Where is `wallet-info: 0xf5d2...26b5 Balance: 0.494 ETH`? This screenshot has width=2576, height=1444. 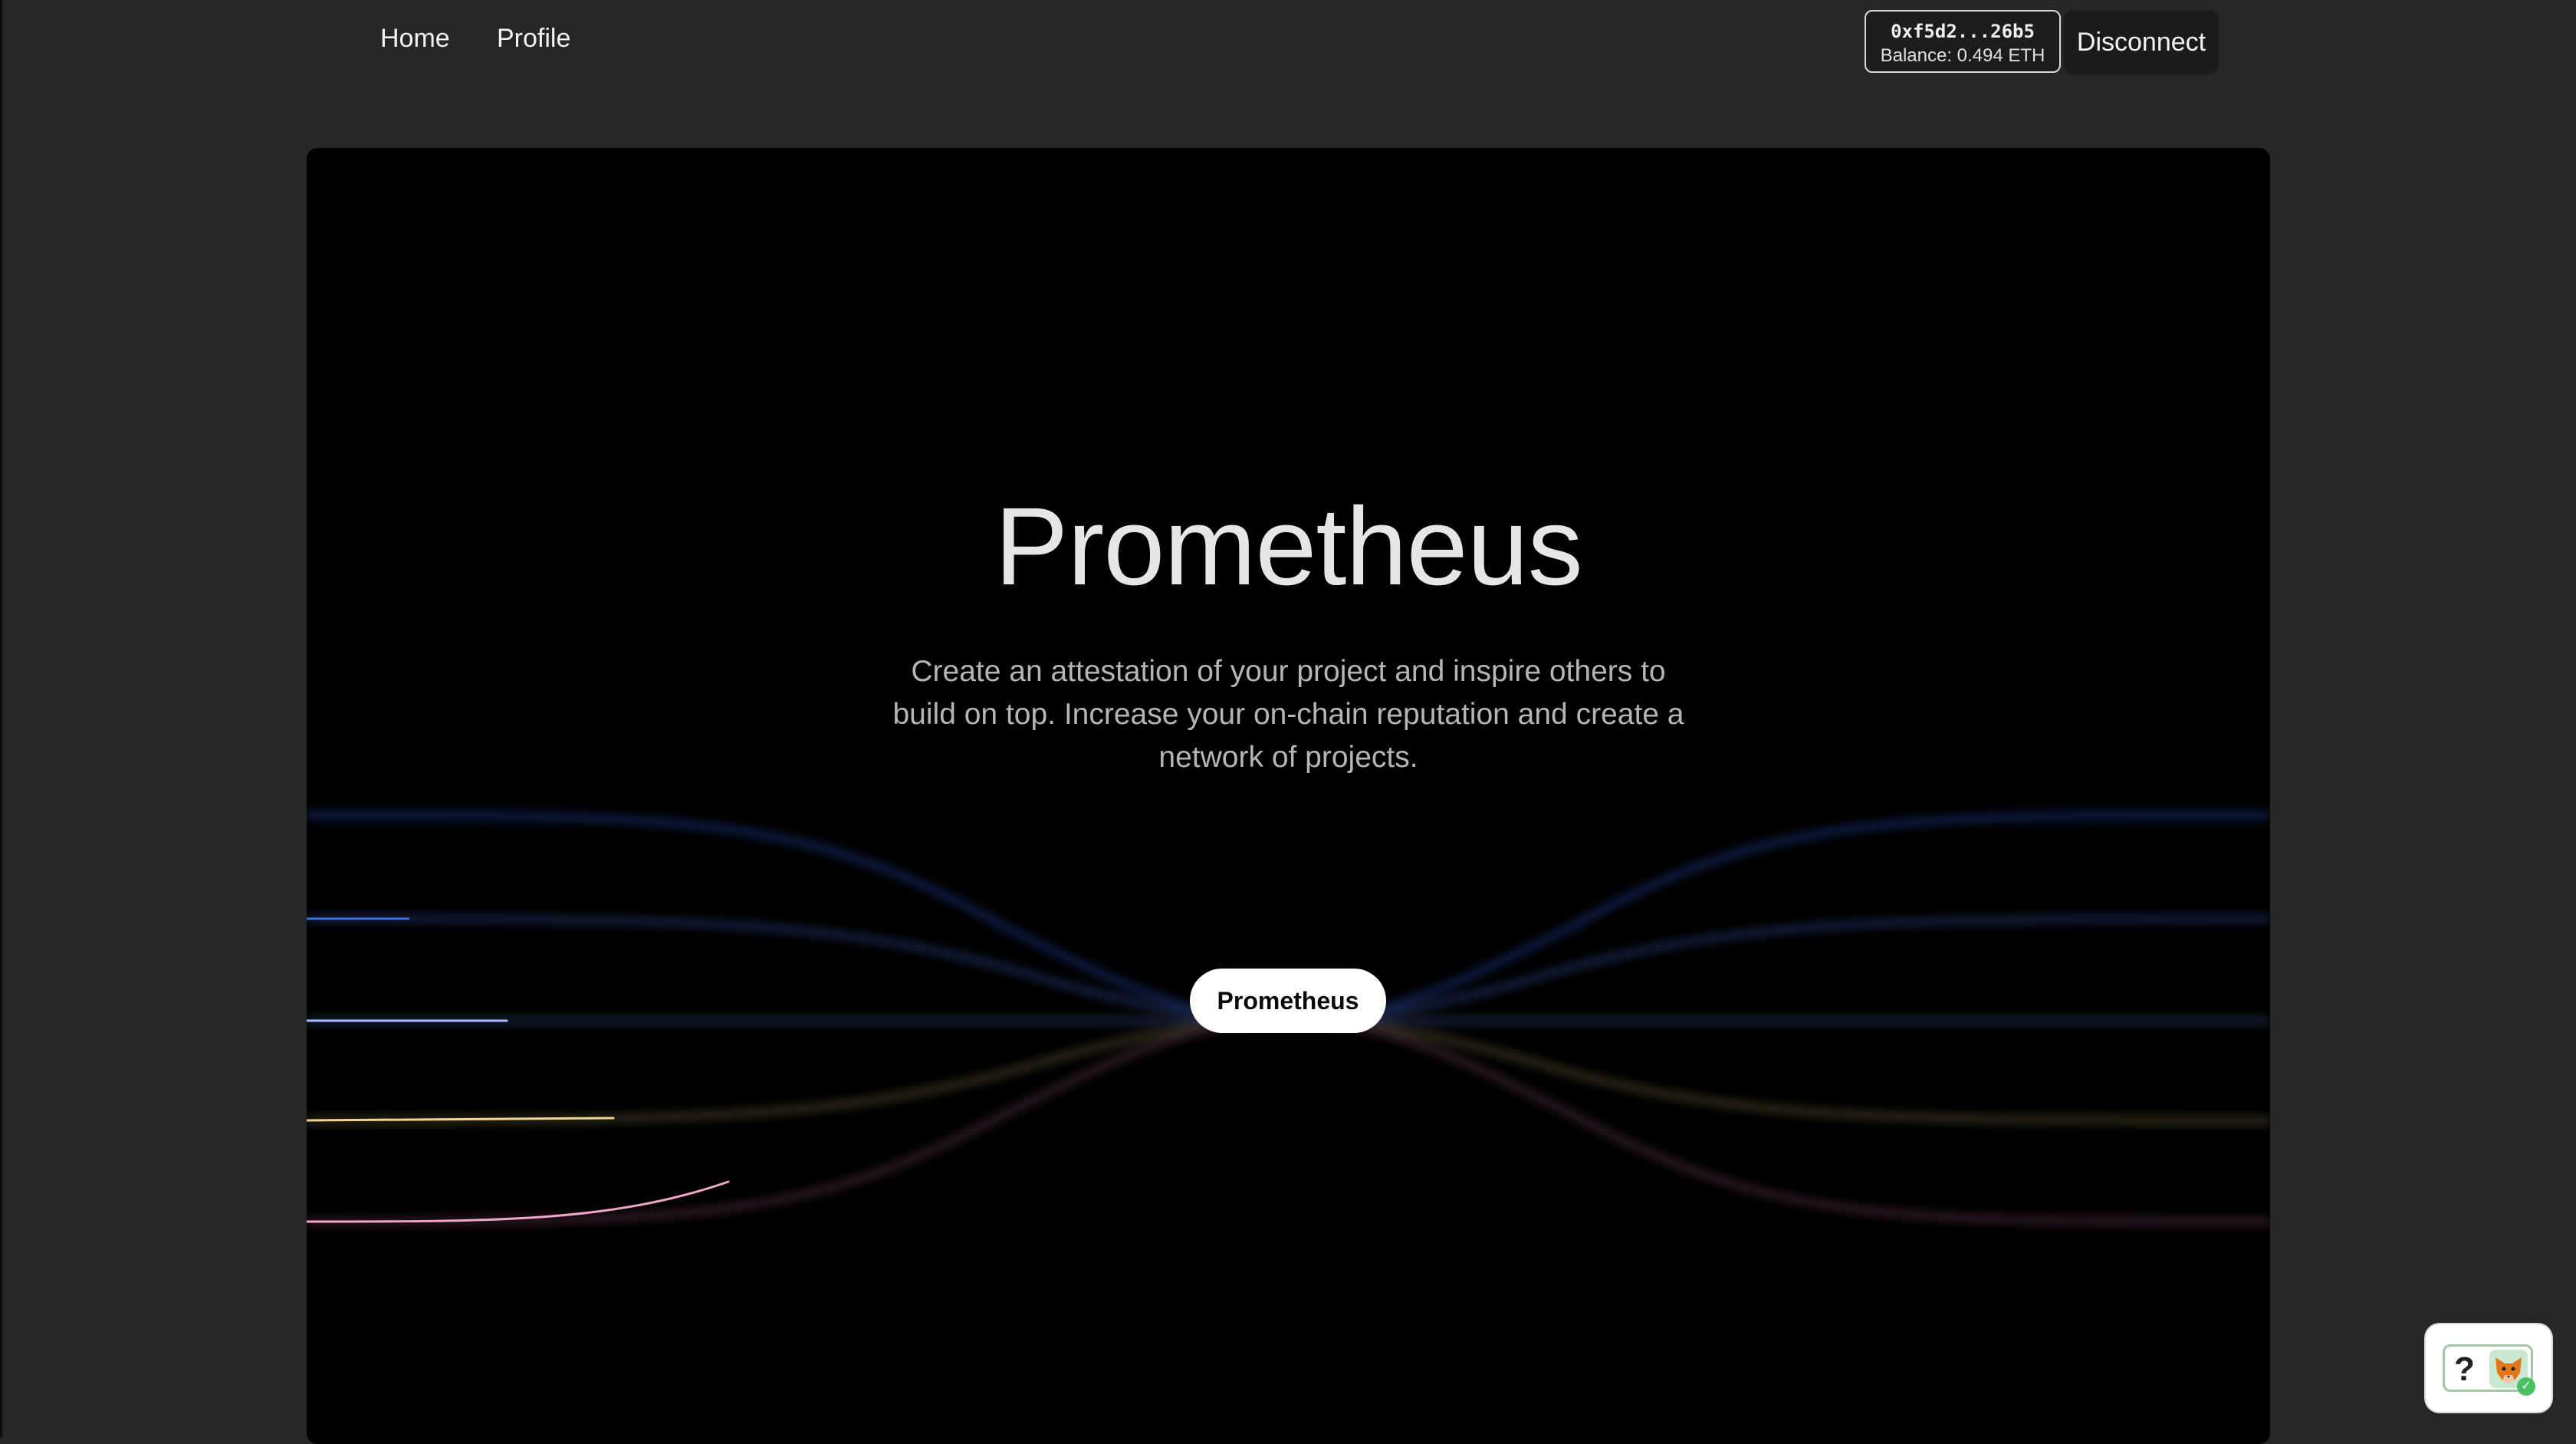
wallet-info: 0xf5d2...26b5 Balance: 0.494 ETH is located at coordinates (1963, 41).